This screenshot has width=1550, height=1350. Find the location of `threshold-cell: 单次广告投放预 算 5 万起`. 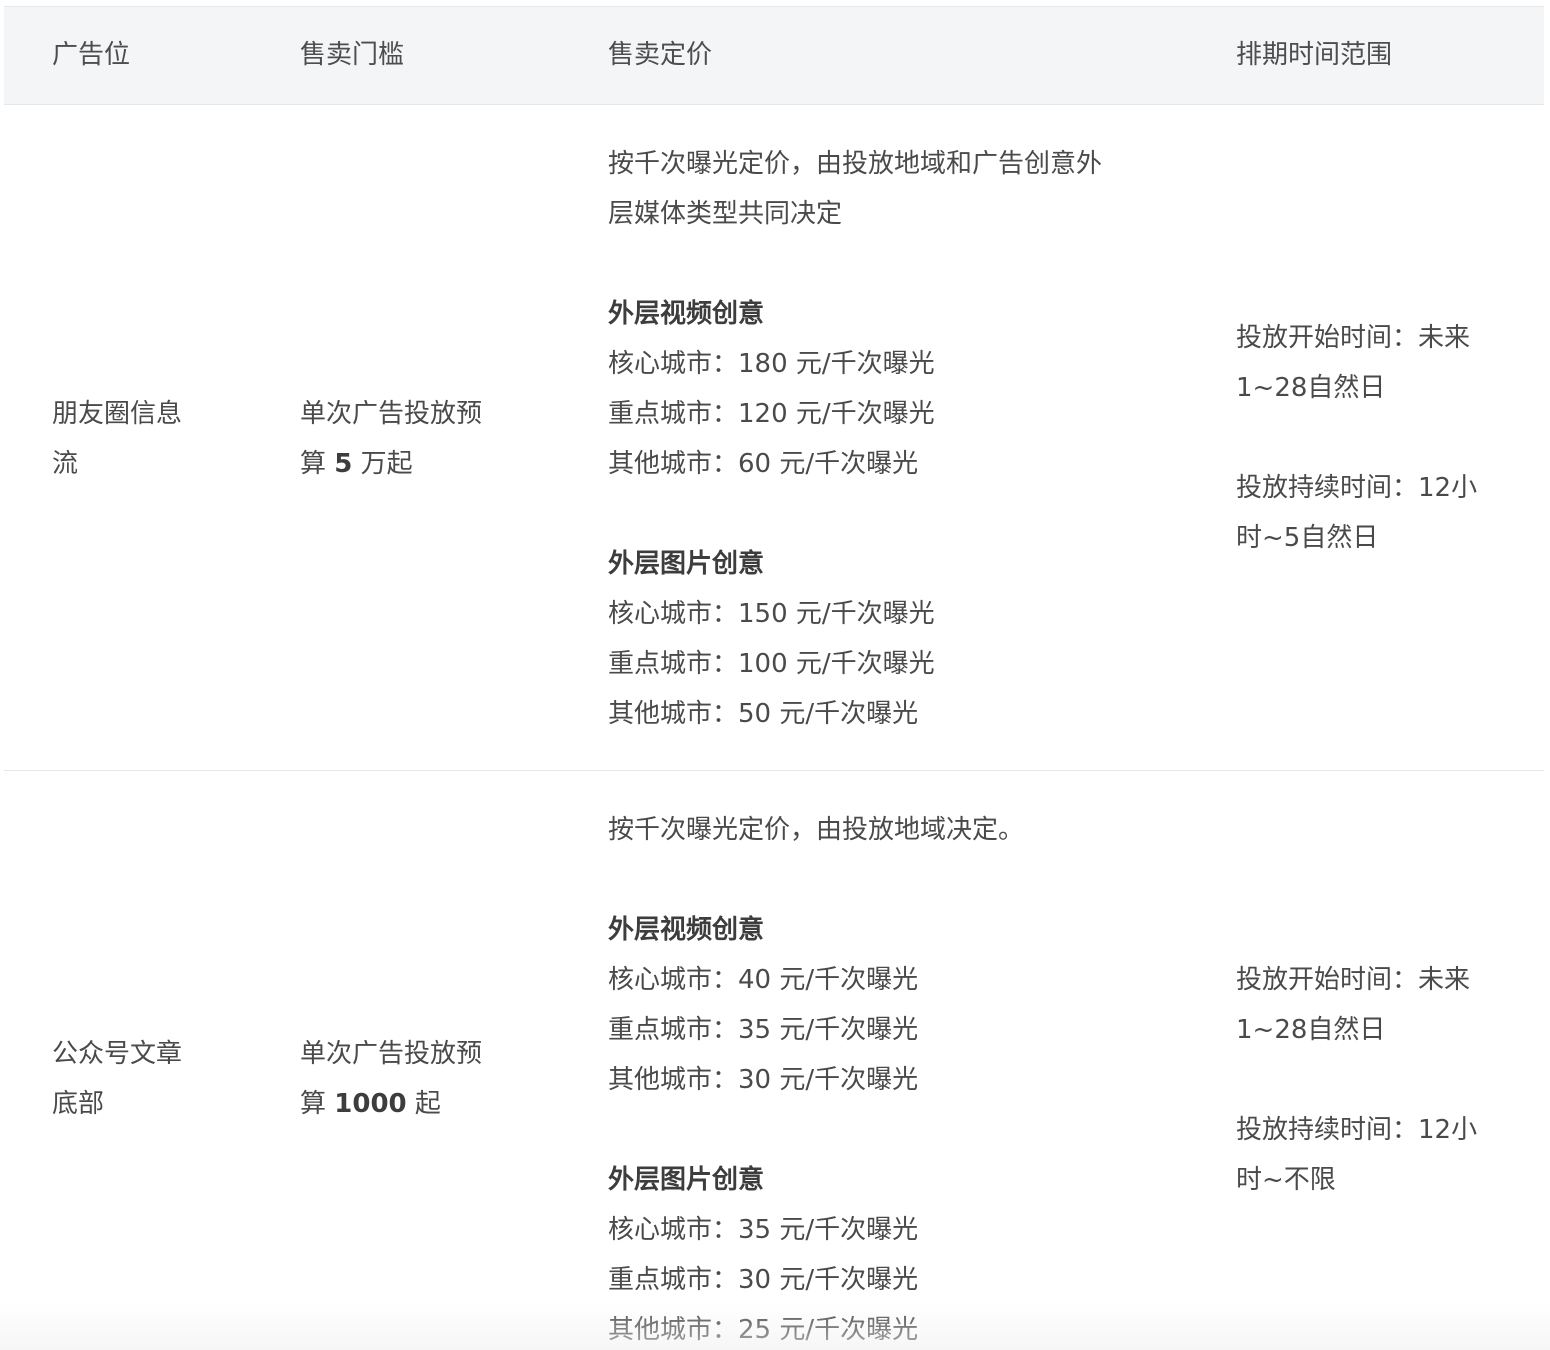

threshold-cell: 单次广告投放预 算 5 万起 is located at coordinates (391, 439).